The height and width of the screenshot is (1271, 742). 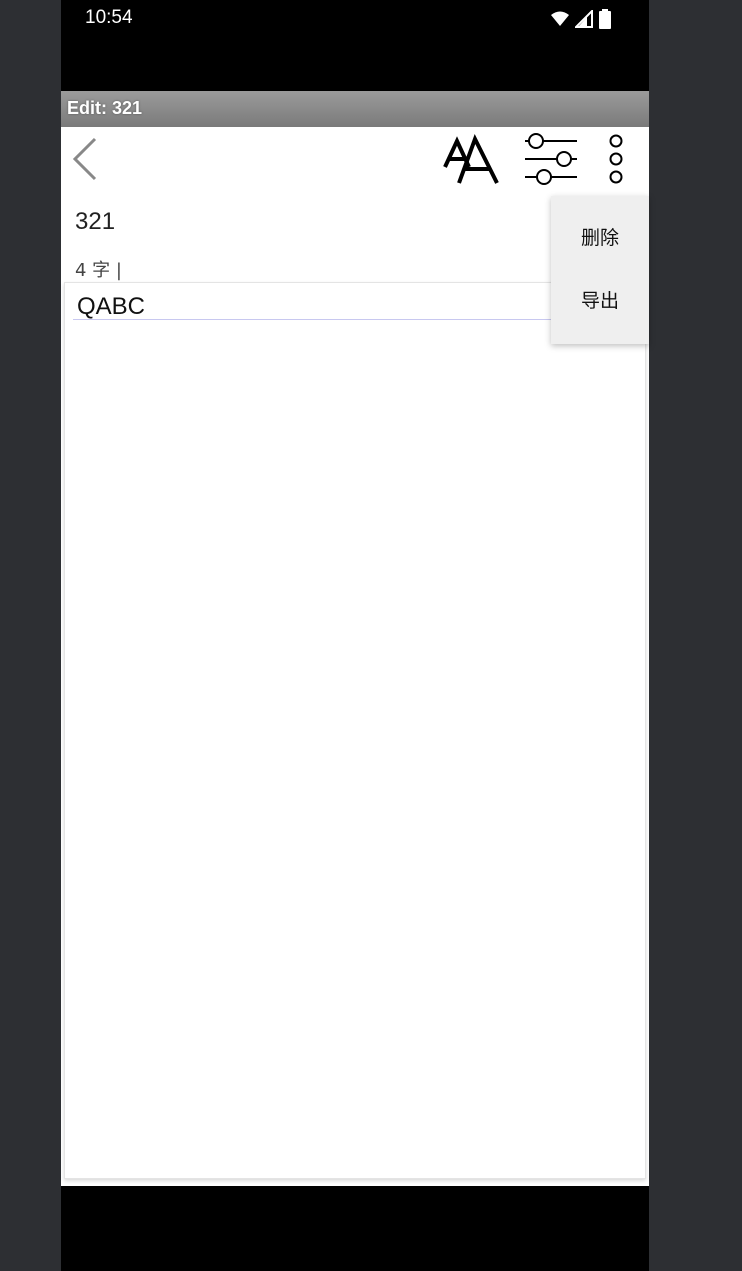 What do you see at coordinates (605, 19) in the screenshot?
I see `battery-icon` at bounding box center [605, 19].